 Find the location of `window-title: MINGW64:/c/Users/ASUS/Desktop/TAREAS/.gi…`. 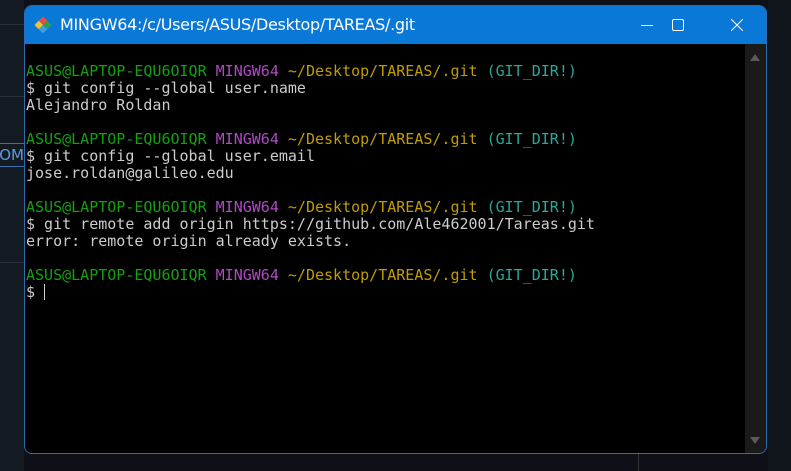

window-title: MINGW64:/c/Users/ASUS/Desktop/TAREAS/.gi… is located at coordinates (237, 24).